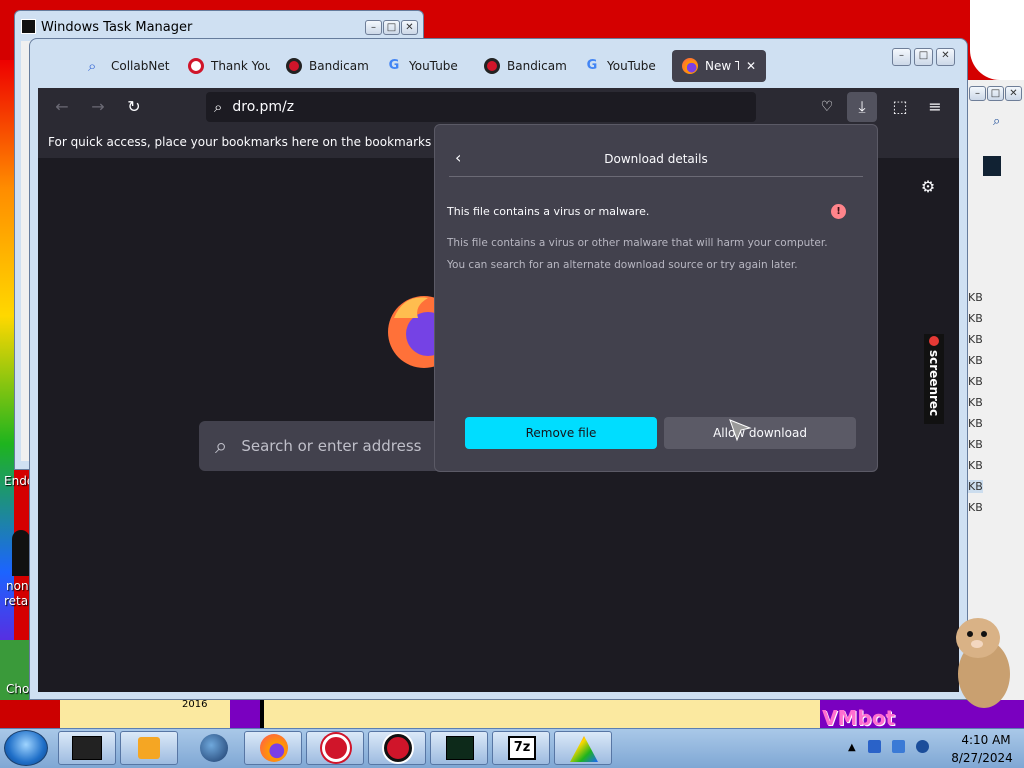  What do you see at coordinates (561, 433) in the screenshot?
I see `remove-file-button: Remove file` at bounding box center [561, 433].